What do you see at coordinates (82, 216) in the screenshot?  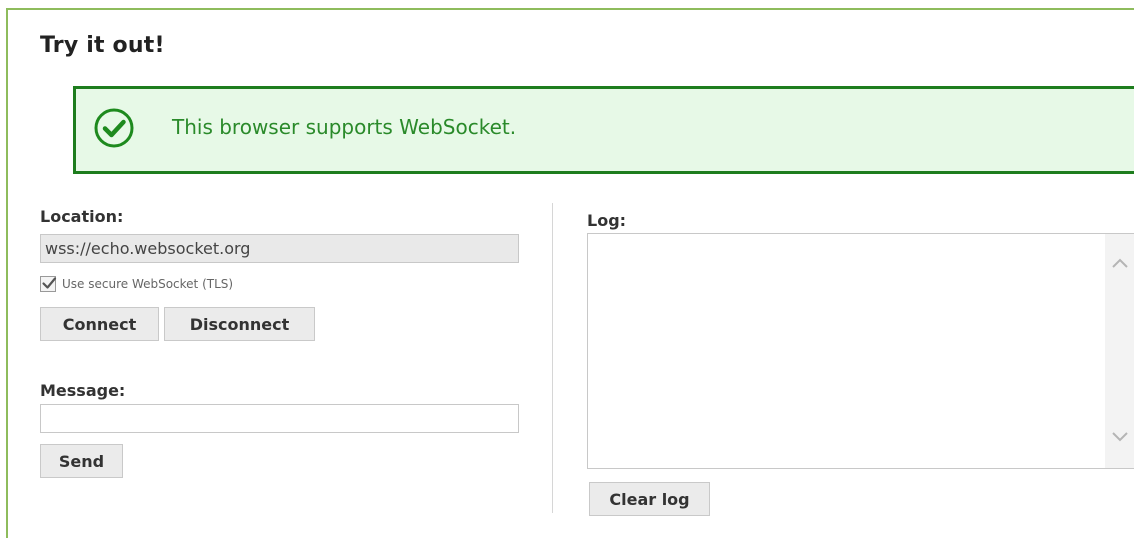 I see `location-label: Location:` at bounding box center [82, 216].